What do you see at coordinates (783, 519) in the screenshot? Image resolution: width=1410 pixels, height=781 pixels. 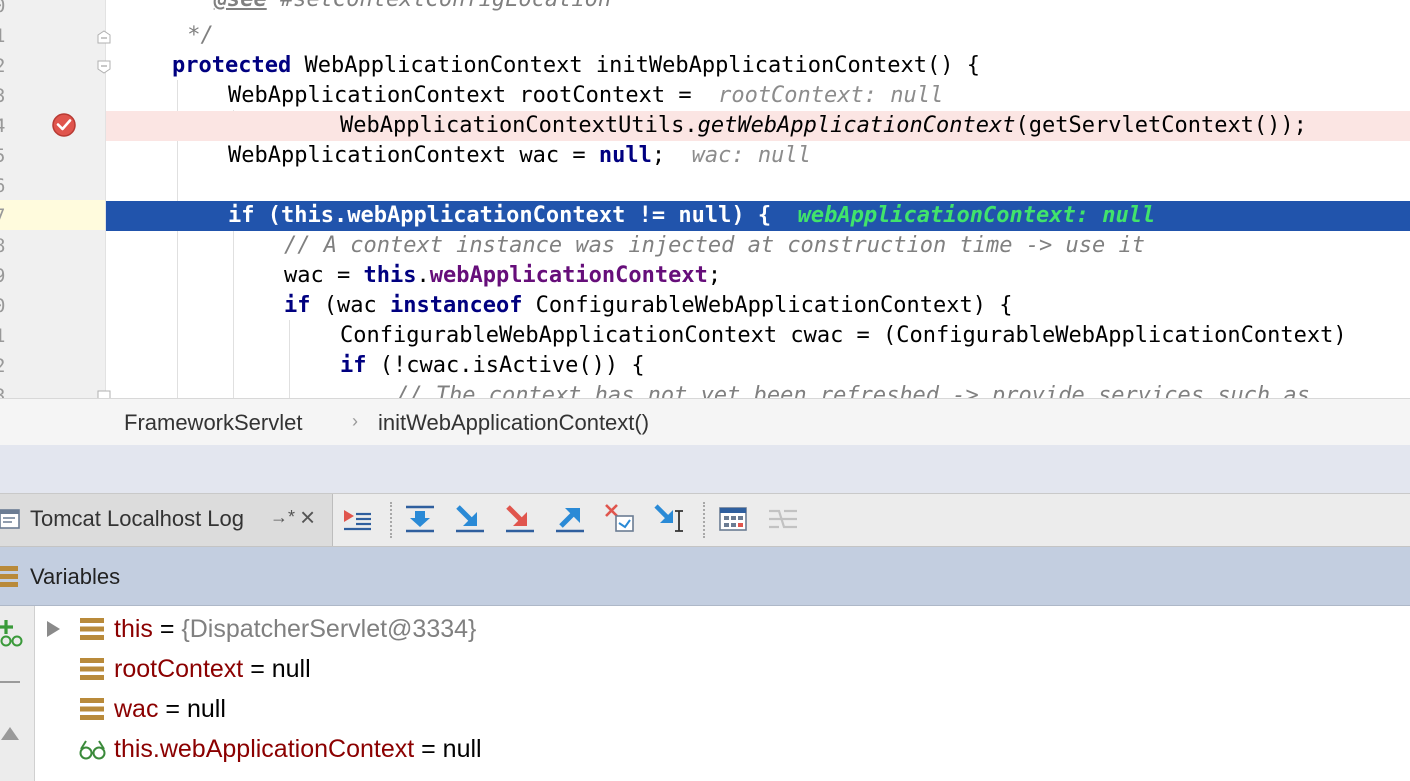 I see `trace-icon` at bounding box center [783, 519].